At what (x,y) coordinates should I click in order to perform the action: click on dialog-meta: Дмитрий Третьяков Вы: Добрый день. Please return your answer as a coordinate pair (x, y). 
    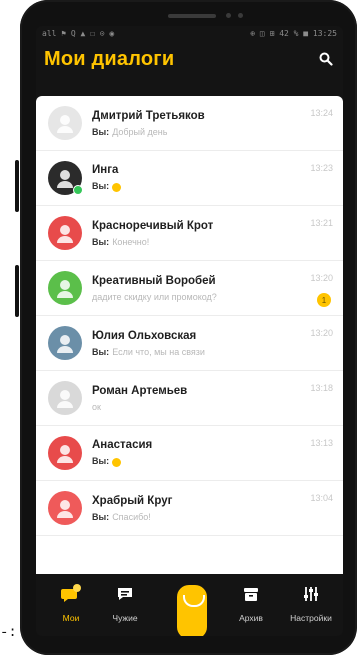
    Looking at the image, I should click on (217, 123).